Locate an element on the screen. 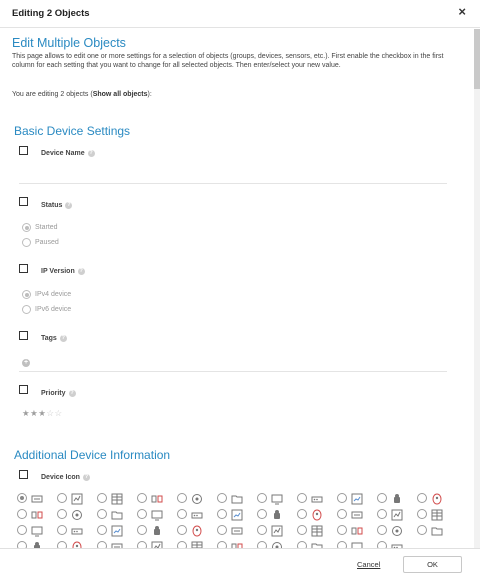 Image resolution: width=480 pixels, height=578 pixels. device-name-input is located at coordinates (233, 183).